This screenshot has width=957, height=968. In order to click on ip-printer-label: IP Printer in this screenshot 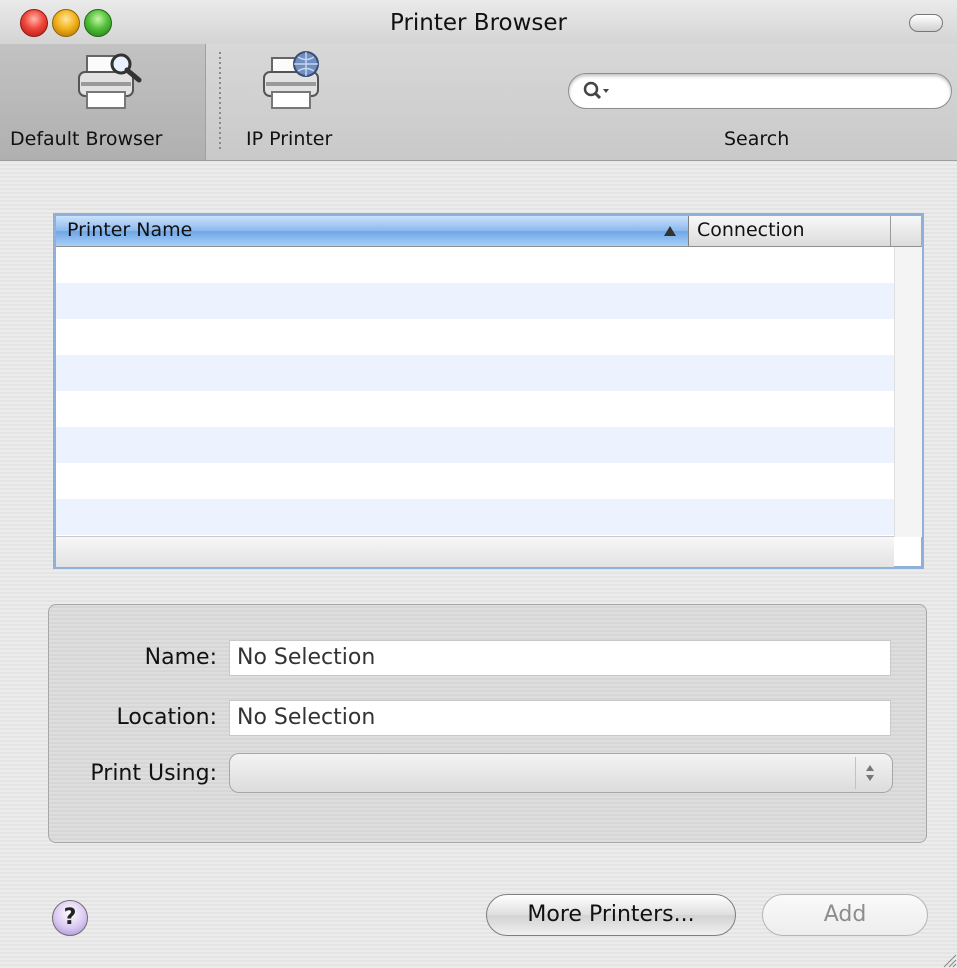, I will do `click(289, 139)`.